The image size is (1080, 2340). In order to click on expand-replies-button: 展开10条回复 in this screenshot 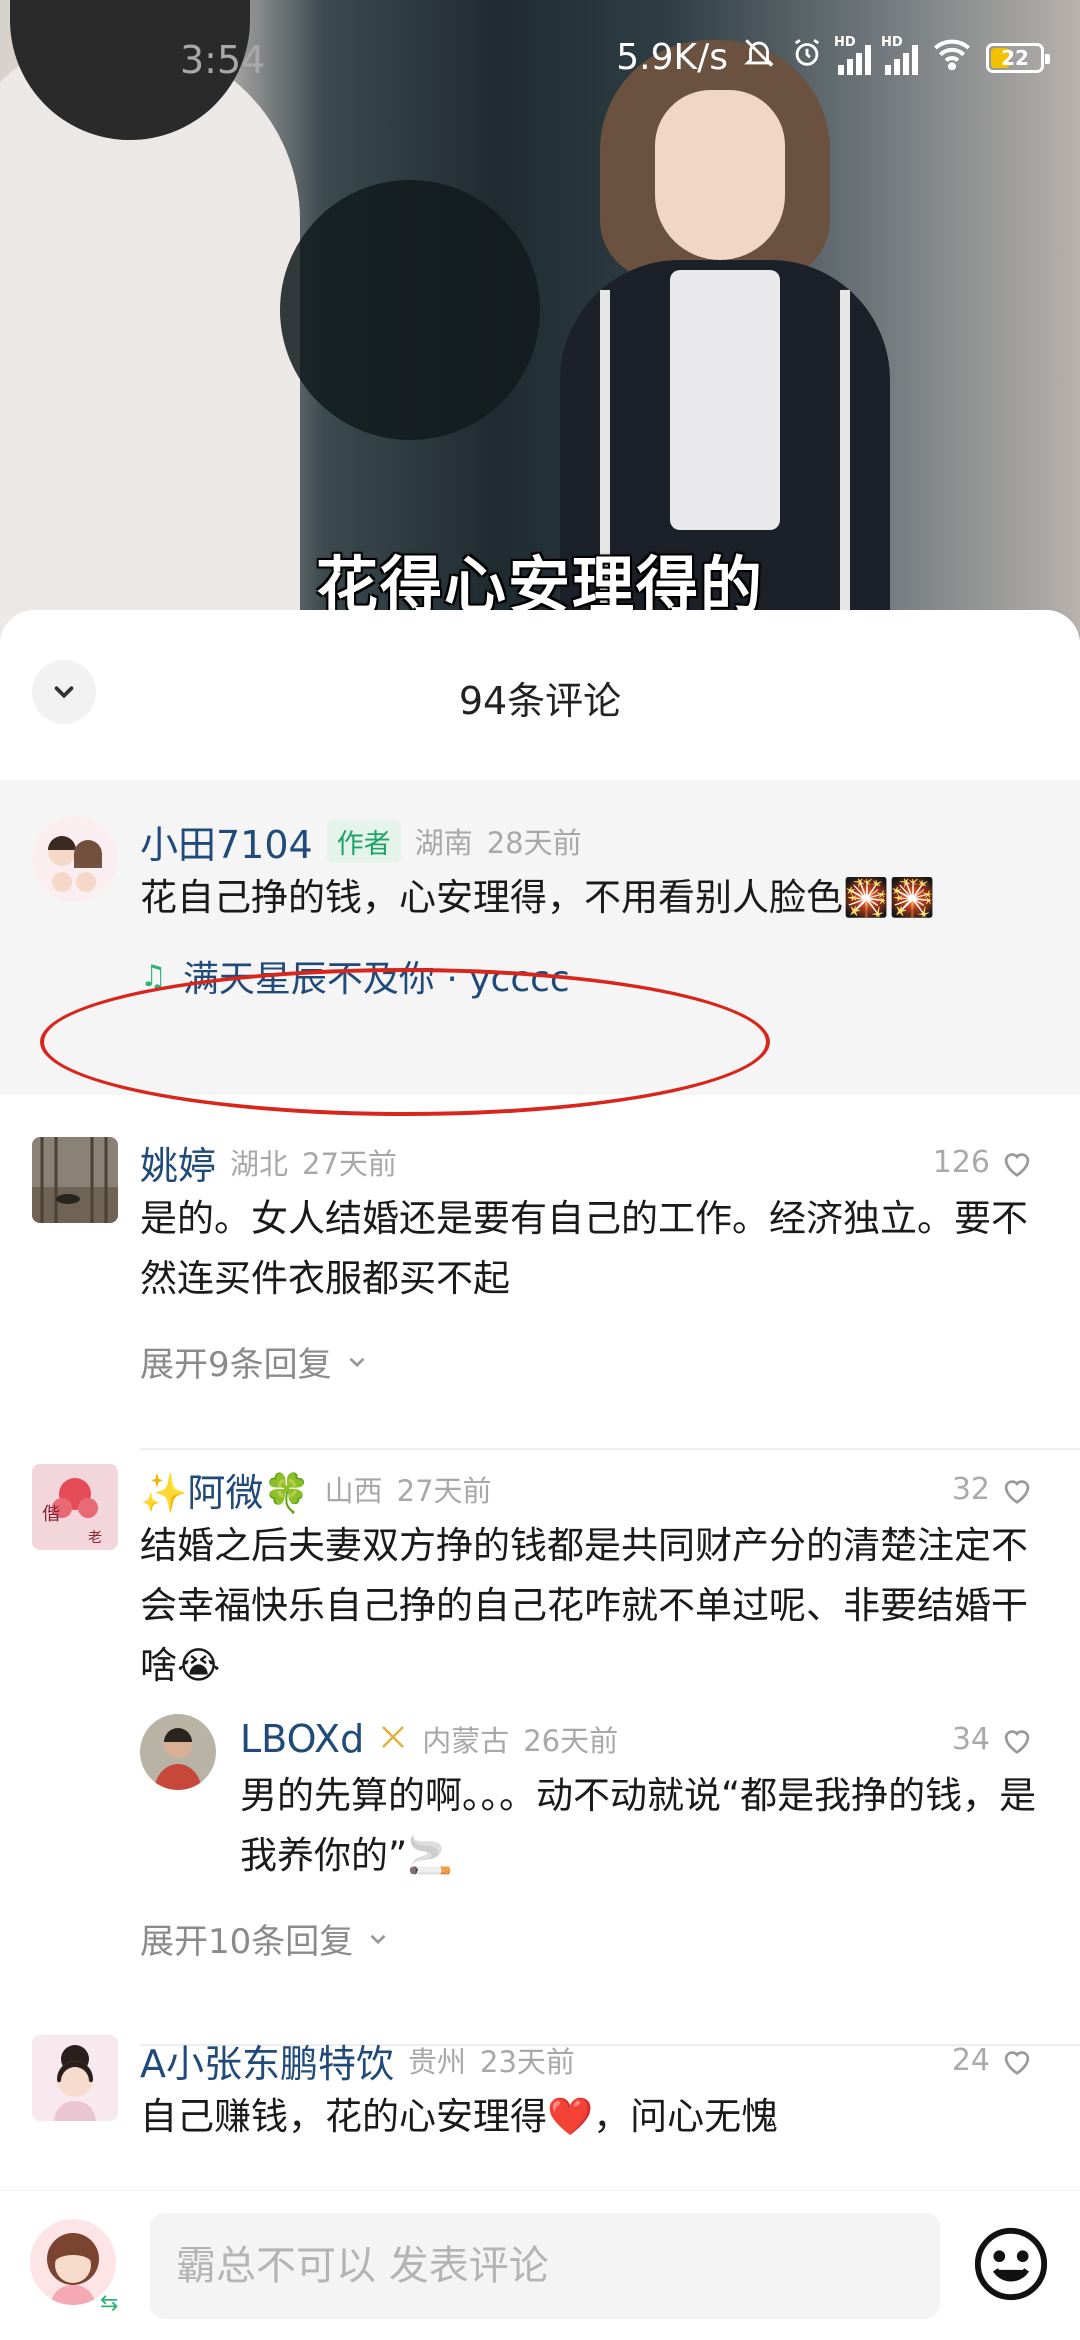, I will do `click(590, 1938)`.